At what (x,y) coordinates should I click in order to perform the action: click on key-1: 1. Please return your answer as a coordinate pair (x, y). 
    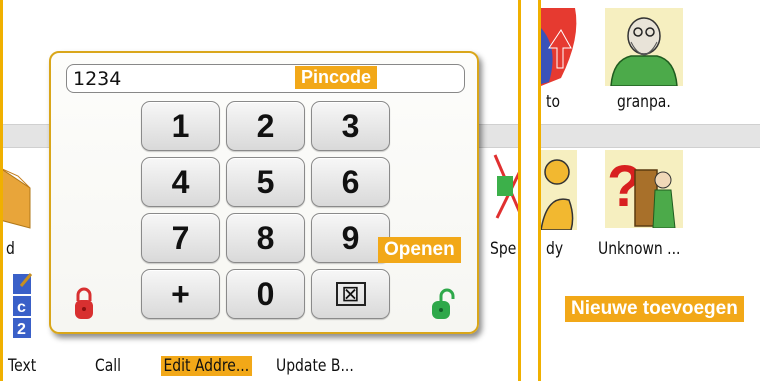
    Looking at the image, I should click on (180, 126).